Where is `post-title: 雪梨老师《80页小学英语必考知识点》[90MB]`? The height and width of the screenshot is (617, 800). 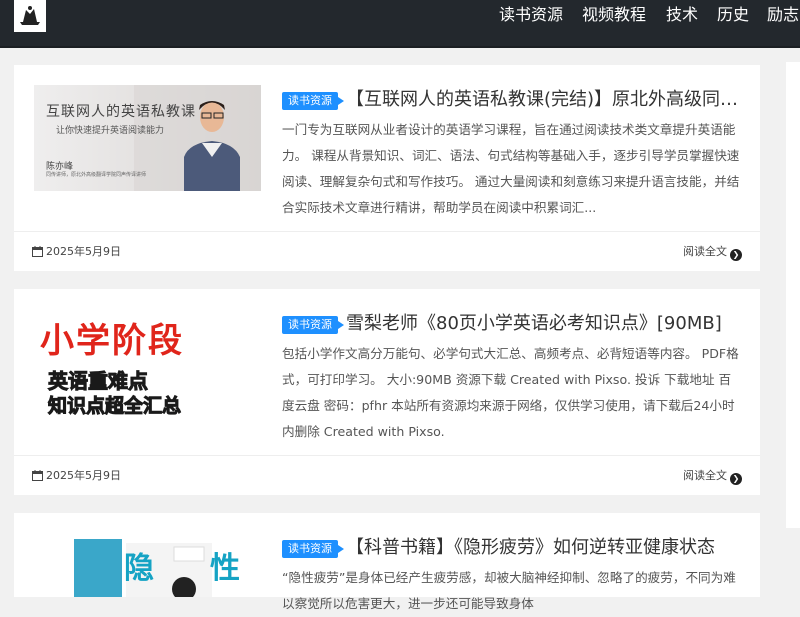 post-title: 雪梨老师《80页小学英语必考知识点》[90MB] is located at coordinates (546, 324).